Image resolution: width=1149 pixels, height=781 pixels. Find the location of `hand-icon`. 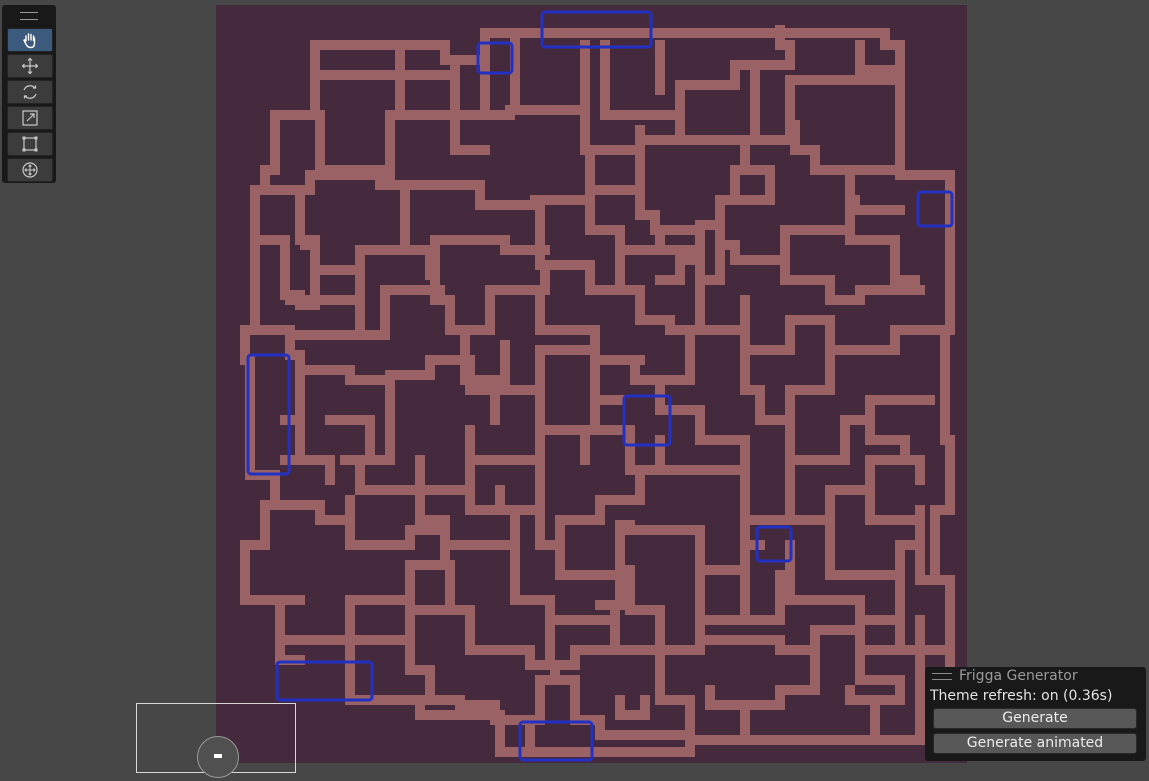

hand-icon is located at coordinates (29, 41).